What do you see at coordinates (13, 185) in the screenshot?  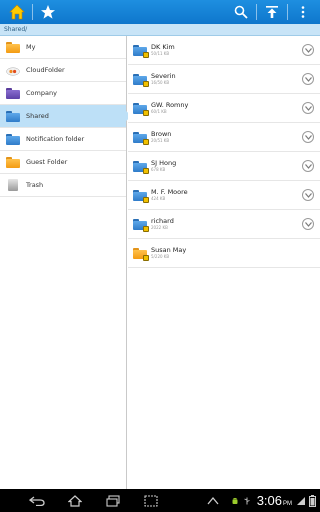 I see `trash-icon` at bounding box center [13, 185].